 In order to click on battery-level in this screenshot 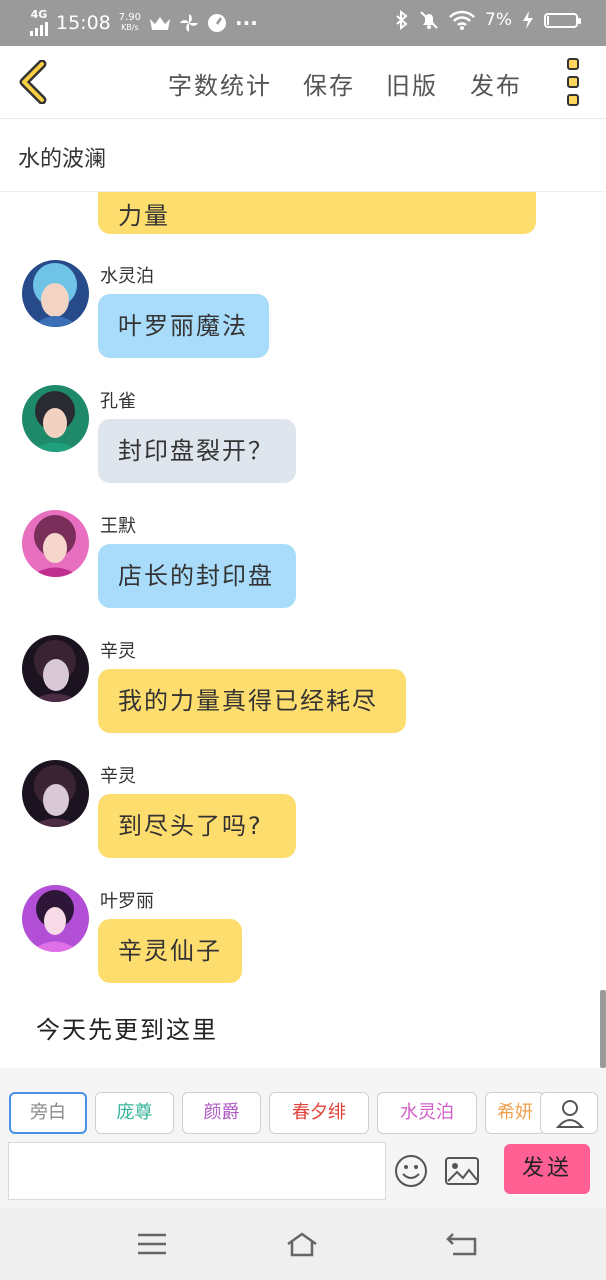, I will do `click(548, 20)`.